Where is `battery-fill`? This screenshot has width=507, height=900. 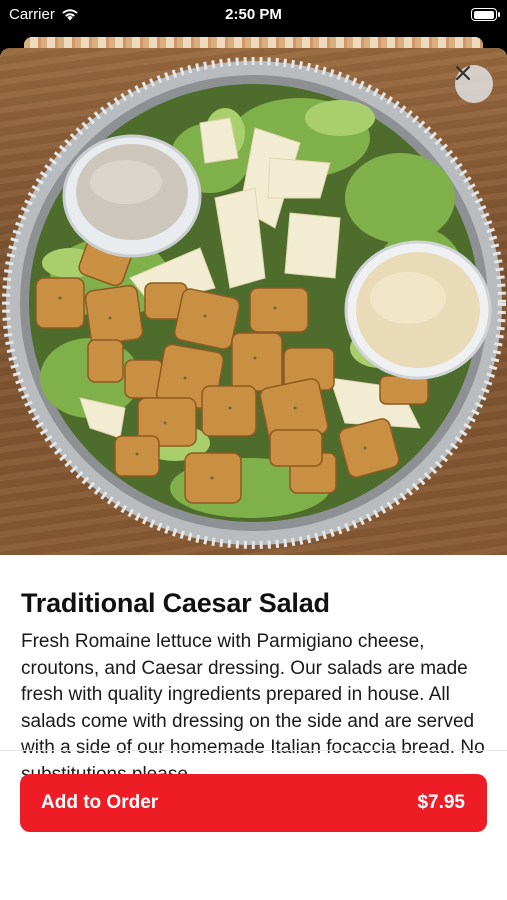
battery-fill is located at coordinates (483, 14).